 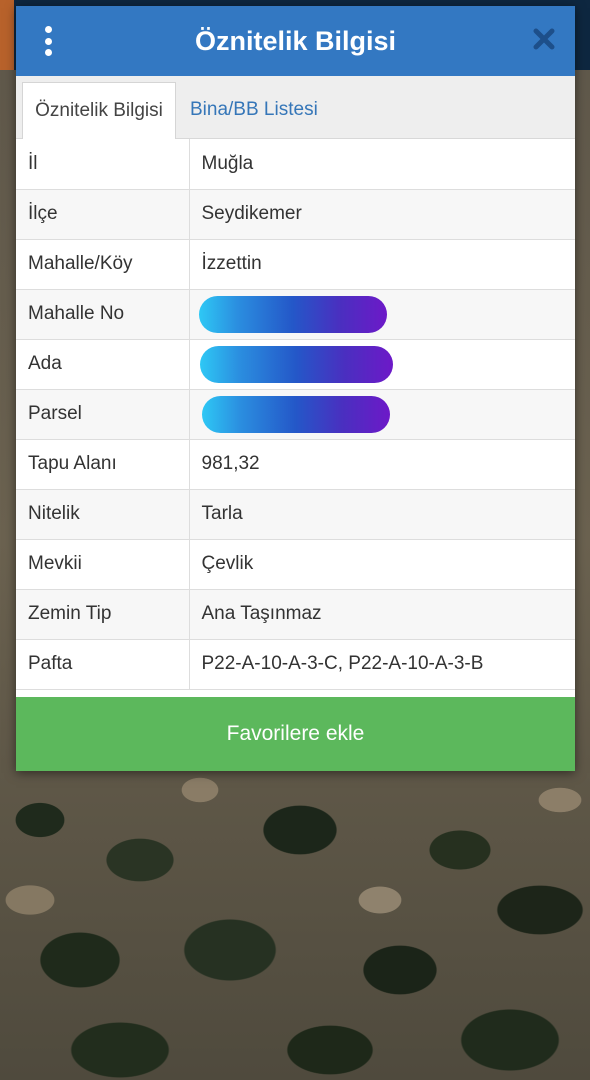 What do you see at coordinates (382, 614) in the screenshot?
I see `row-value: Ana Taşınmaz` at bounding box center [382, 614].